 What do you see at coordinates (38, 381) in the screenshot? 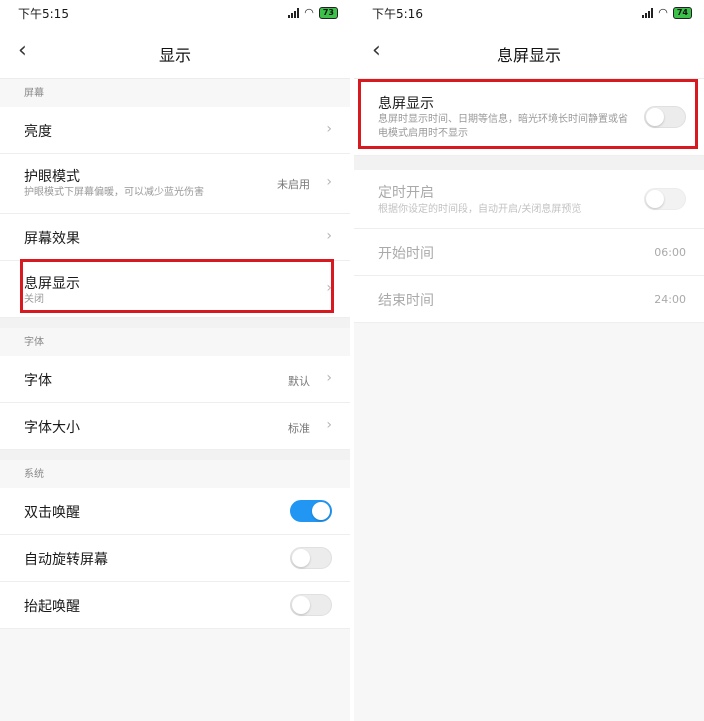
I see `font-label: 字体` at bounding box center [38, 381].